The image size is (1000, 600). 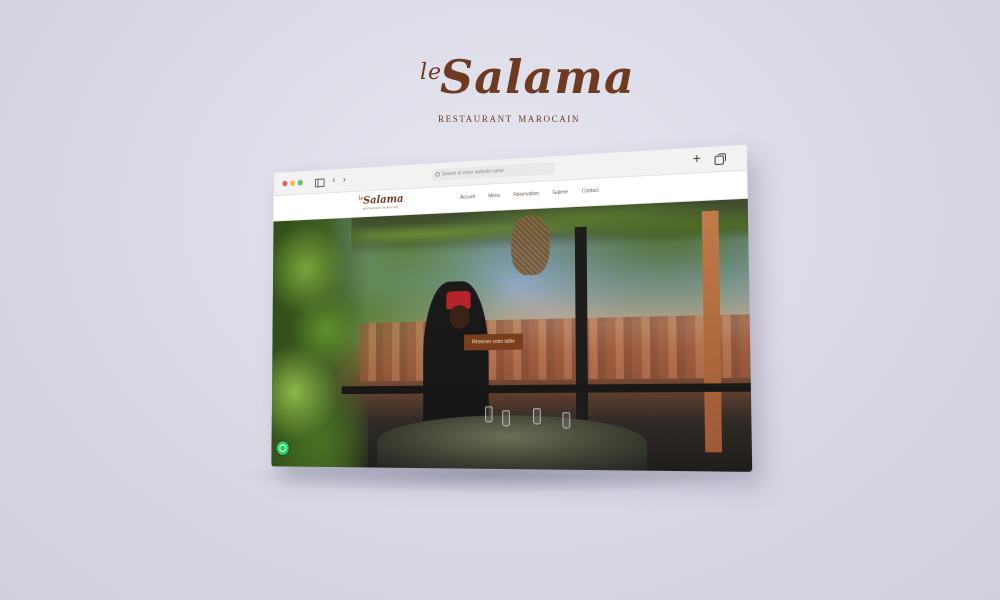 What do you see at coordinates (494, 342) in the screenshot?
I see `reserve-table-button: Réserver votre table` at bounding box center [494, 342].